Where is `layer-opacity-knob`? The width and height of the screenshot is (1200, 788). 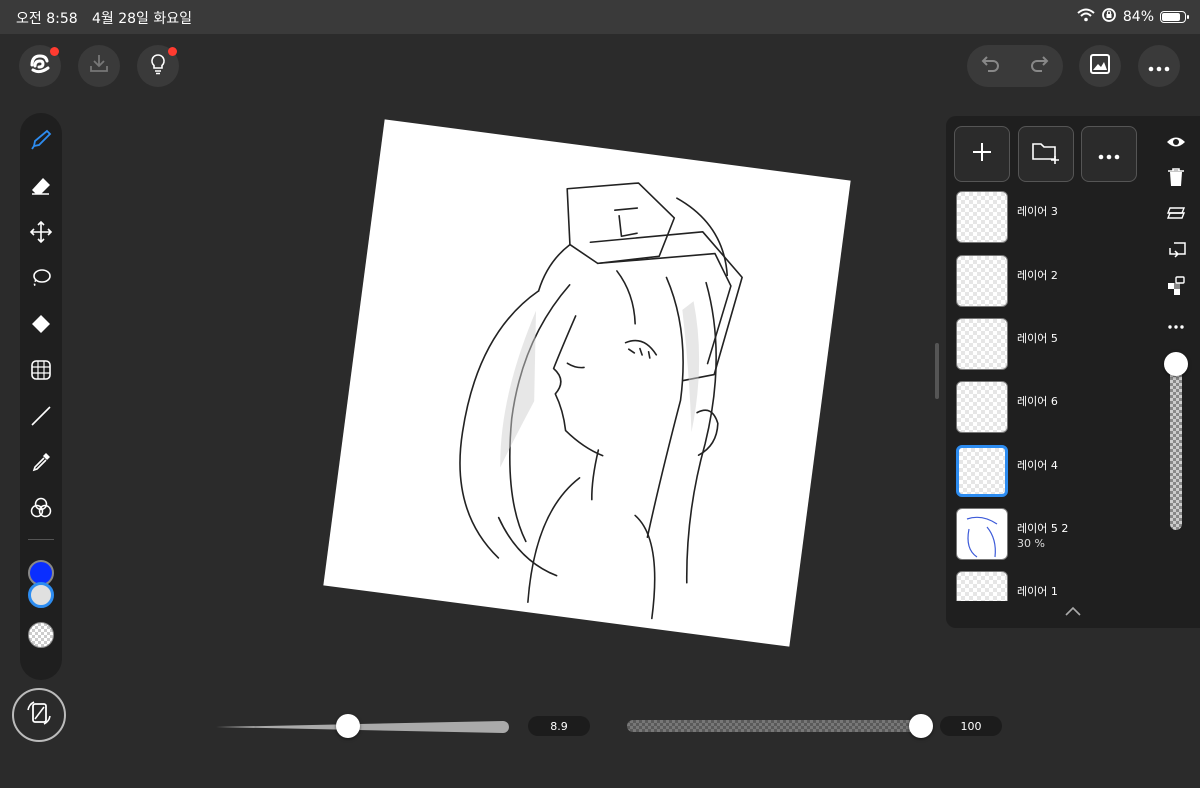 layer-opacity-knob is located at coordinates (1176, 364).